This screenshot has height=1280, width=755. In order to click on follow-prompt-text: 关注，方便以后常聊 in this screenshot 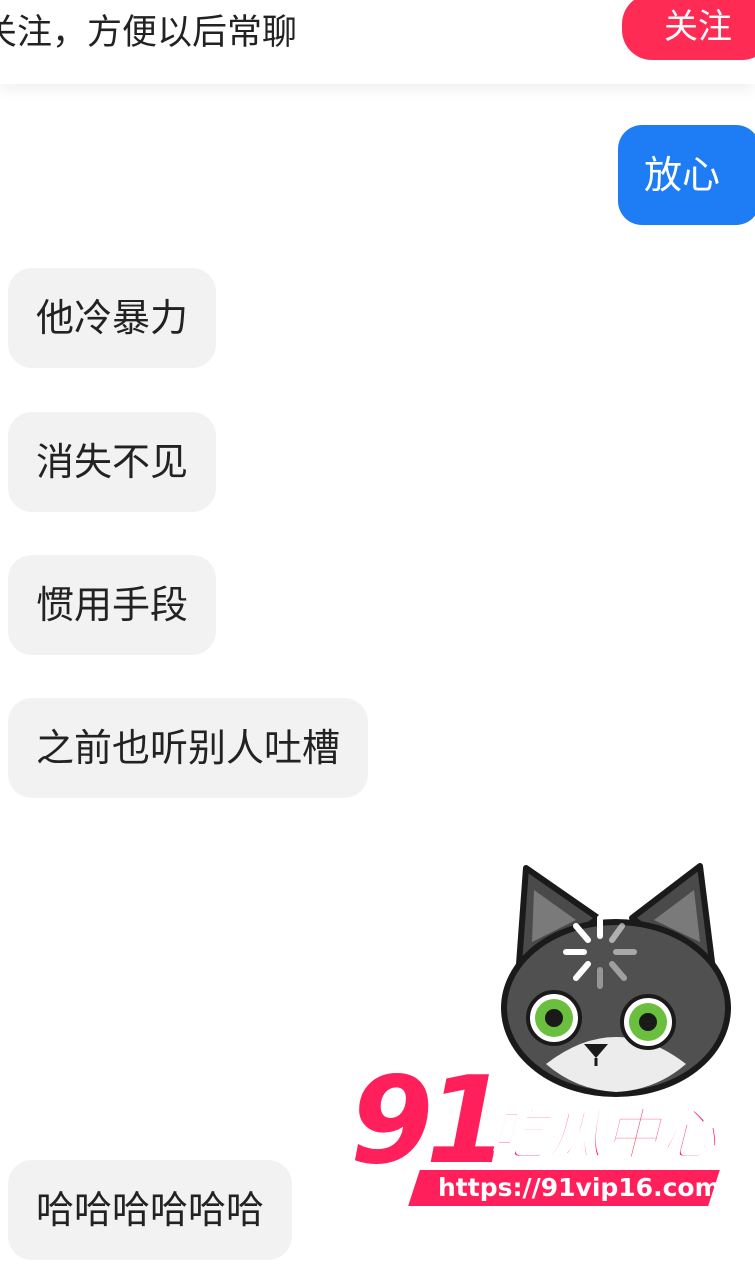, I will do `click(149, 33)`.